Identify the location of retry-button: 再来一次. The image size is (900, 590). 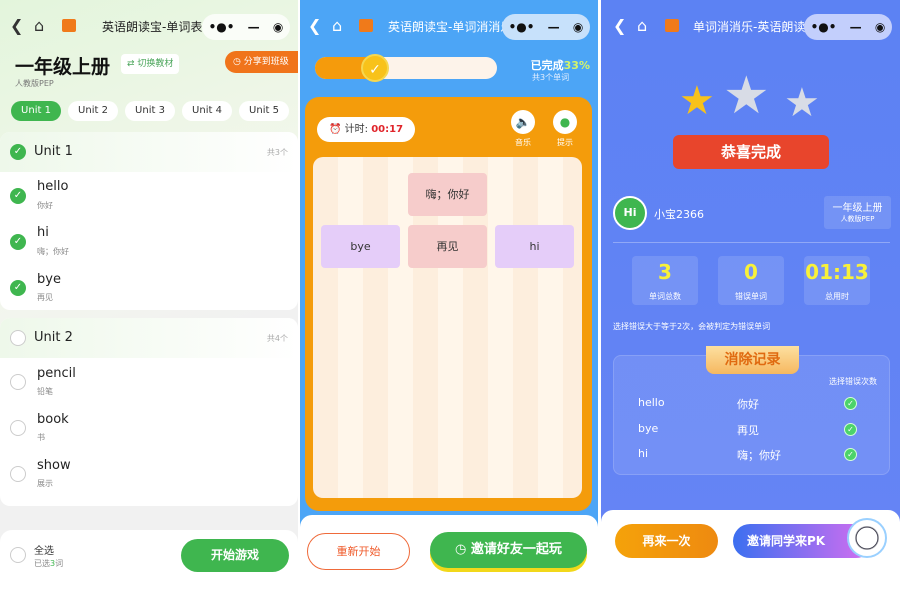
(666, 541).